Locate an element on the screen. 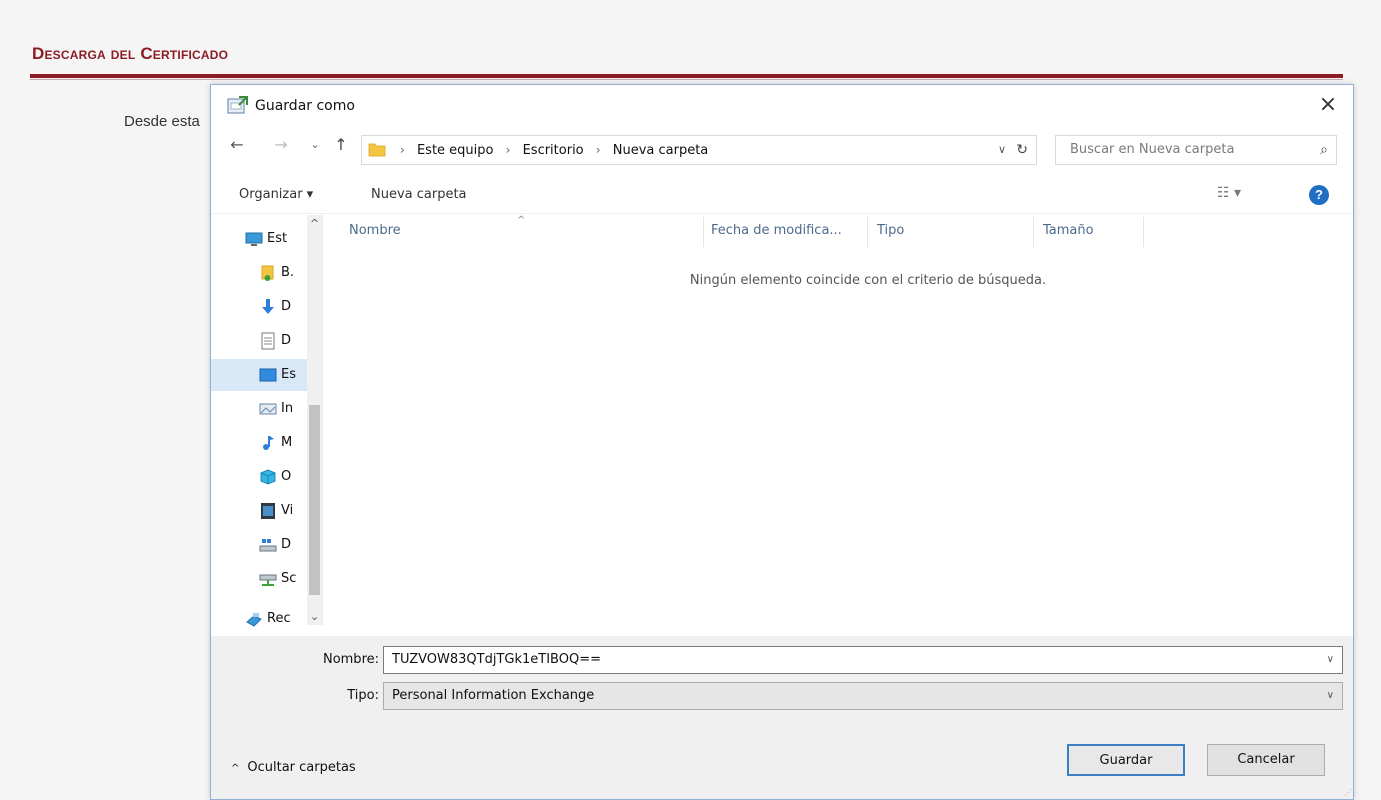  sort-indicator-icon: ^ is located at coordinates (521, 220).